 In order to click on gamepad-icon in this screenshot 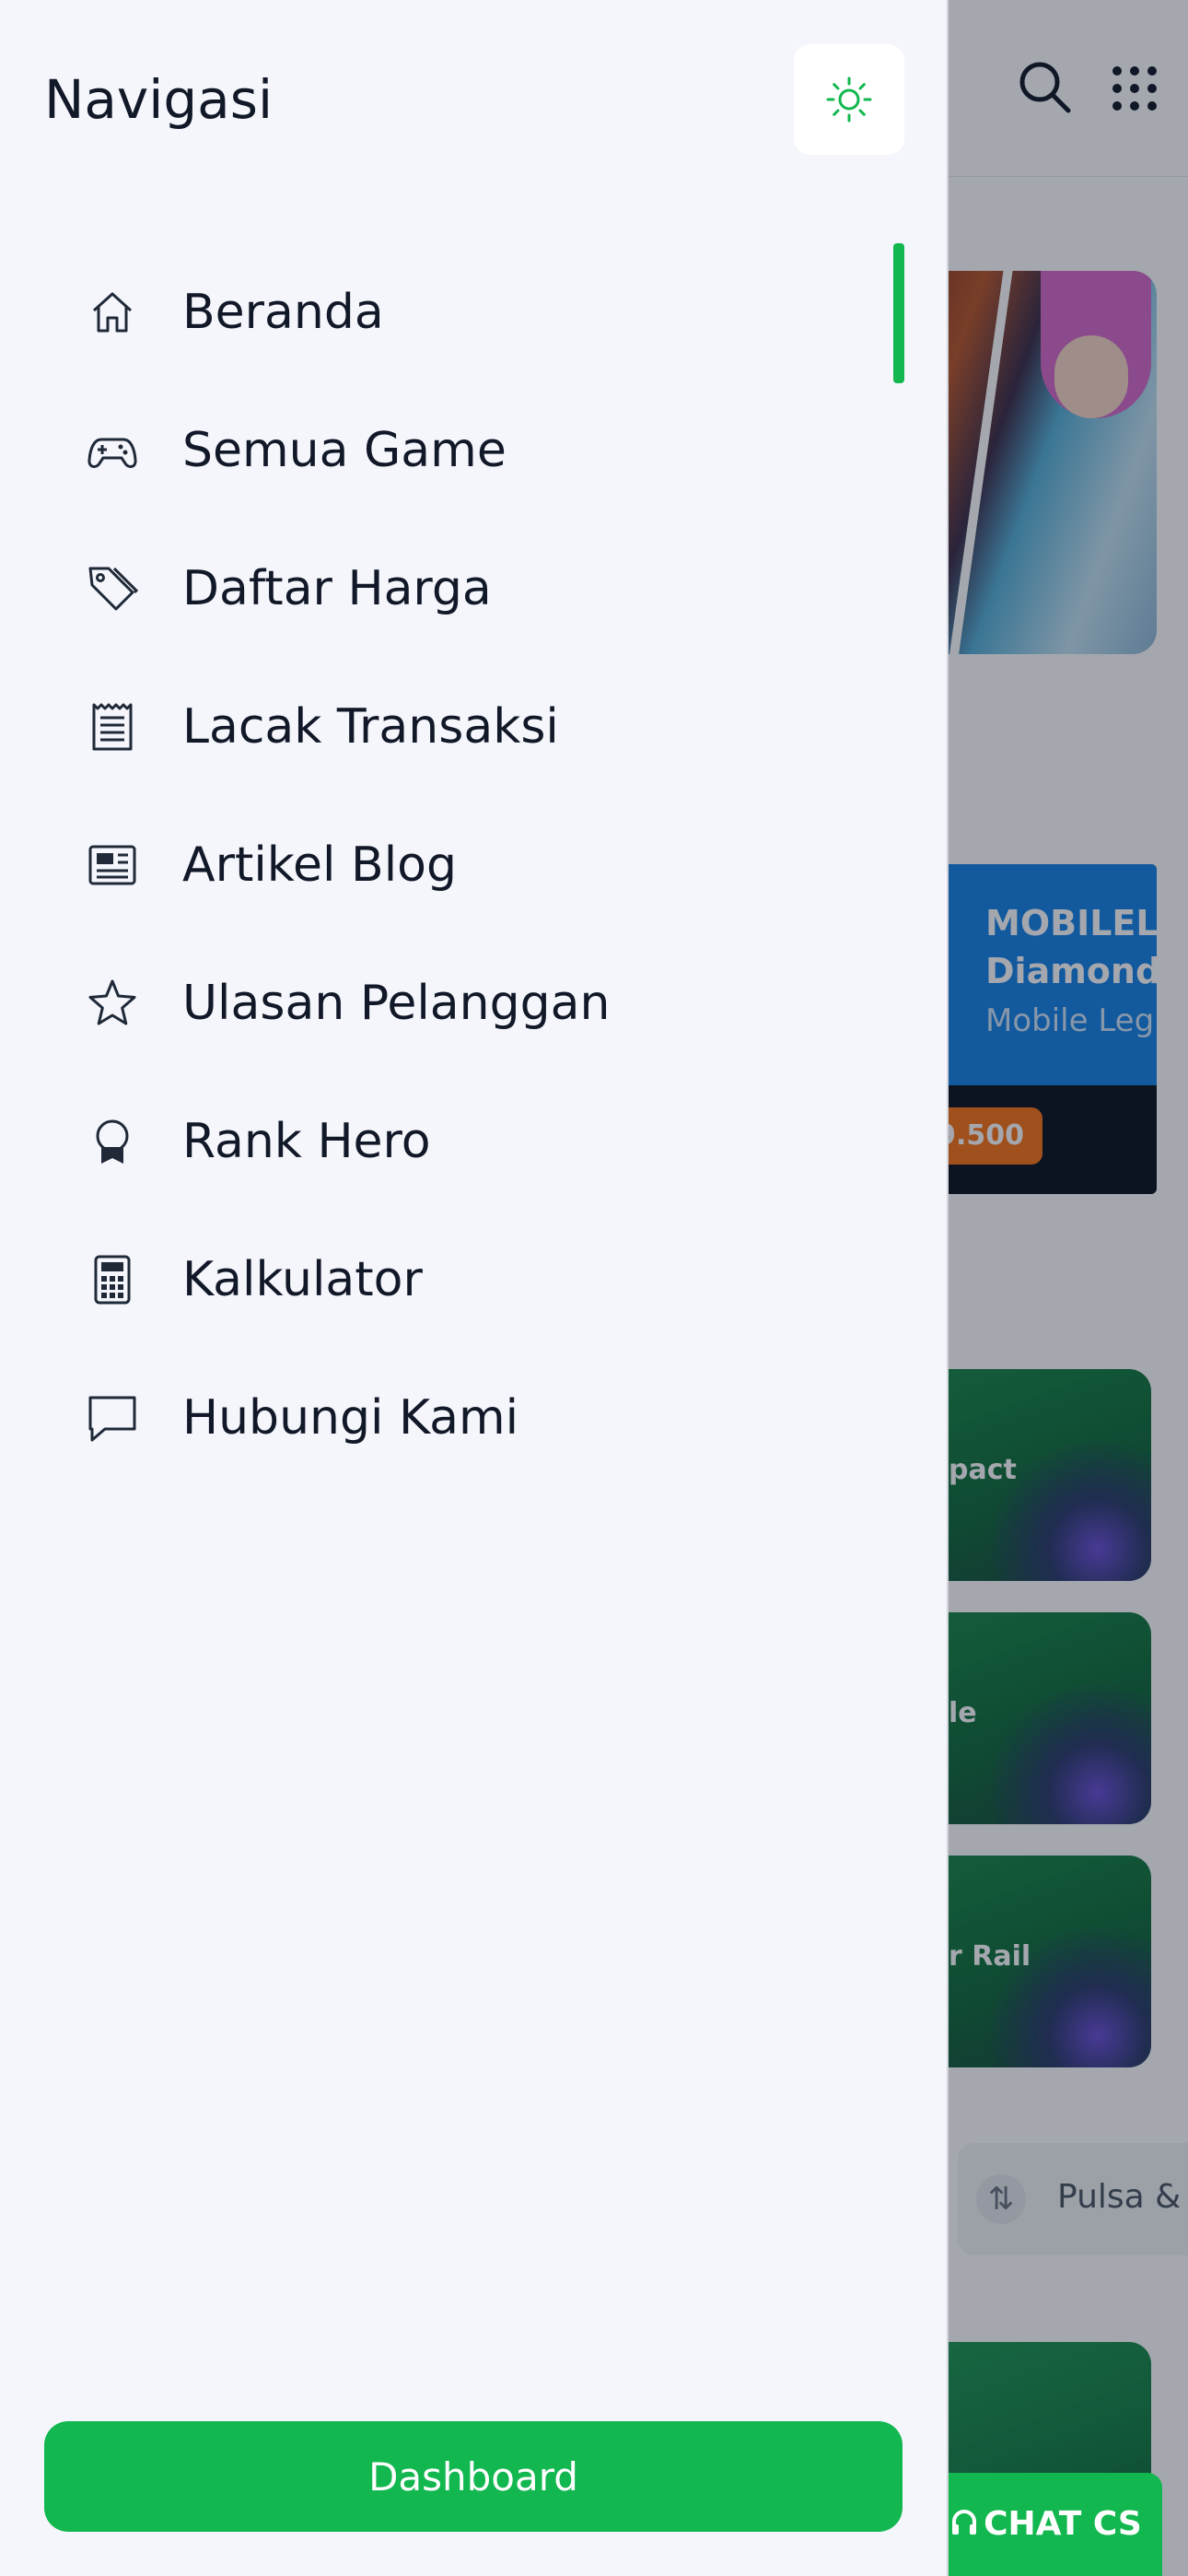, I will do `click(112, 453)`.